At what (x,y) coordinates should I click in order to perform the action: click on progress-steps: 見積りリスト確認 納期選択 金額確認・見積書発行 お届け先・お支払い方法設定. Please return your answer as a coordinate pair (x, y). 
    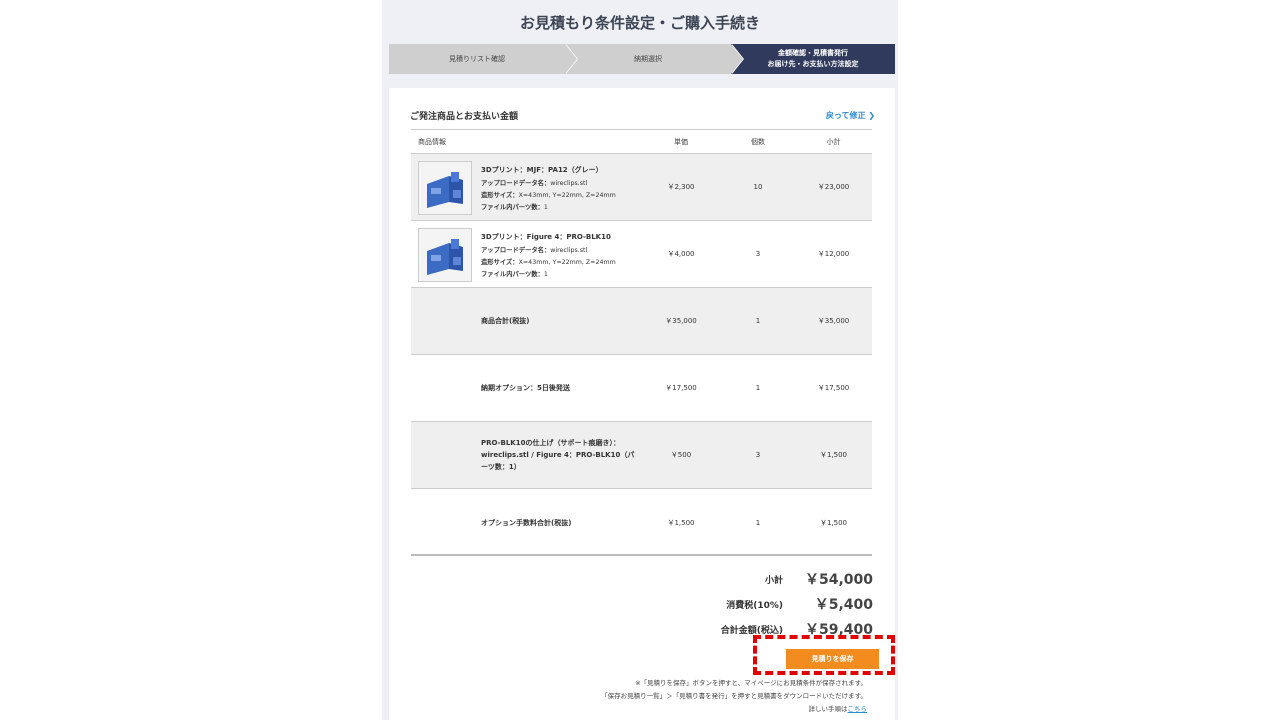
    Looking at the image, I should click on (642, 59).